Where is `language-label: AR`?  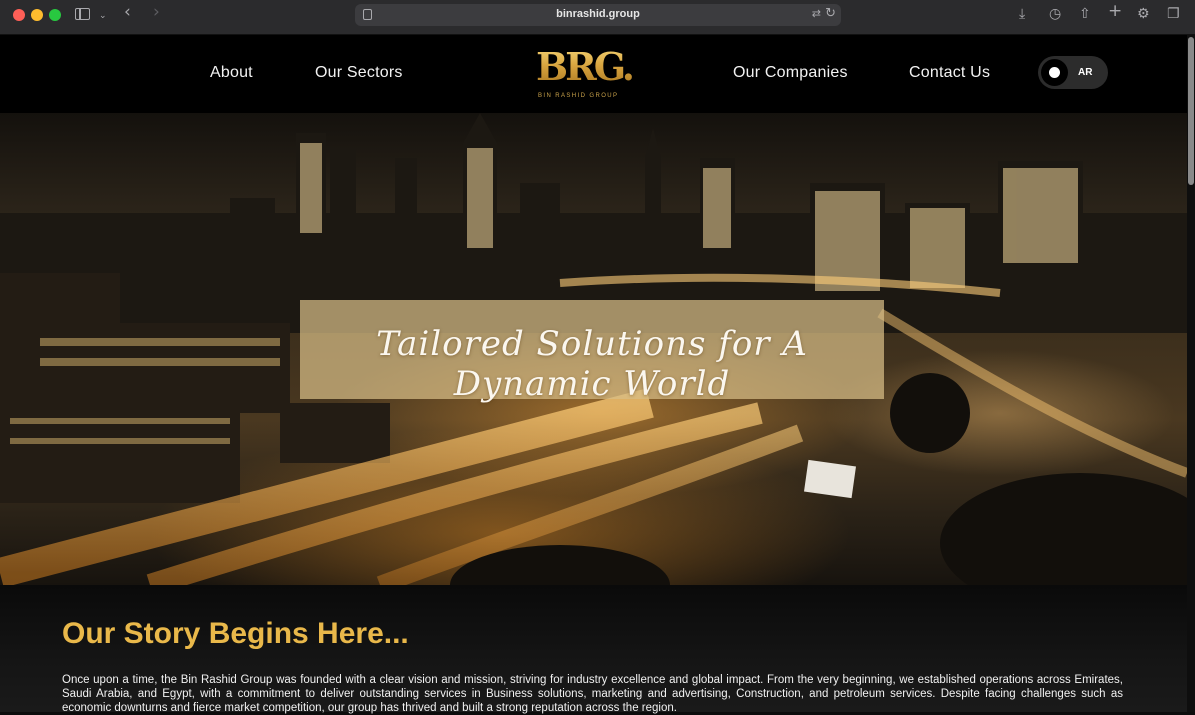 language-label: AR is located at coordinates (1085, 72).